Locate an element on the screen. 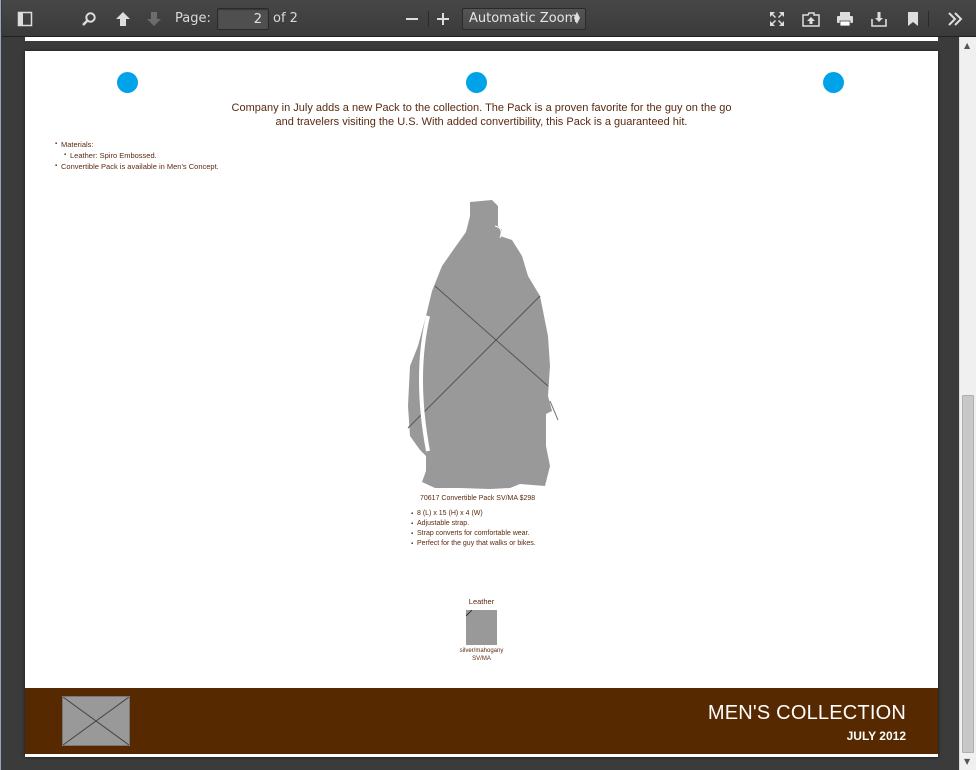 This screenshot has height=770, width=976. arrow-up-icon is located at coordinates (123, 19).